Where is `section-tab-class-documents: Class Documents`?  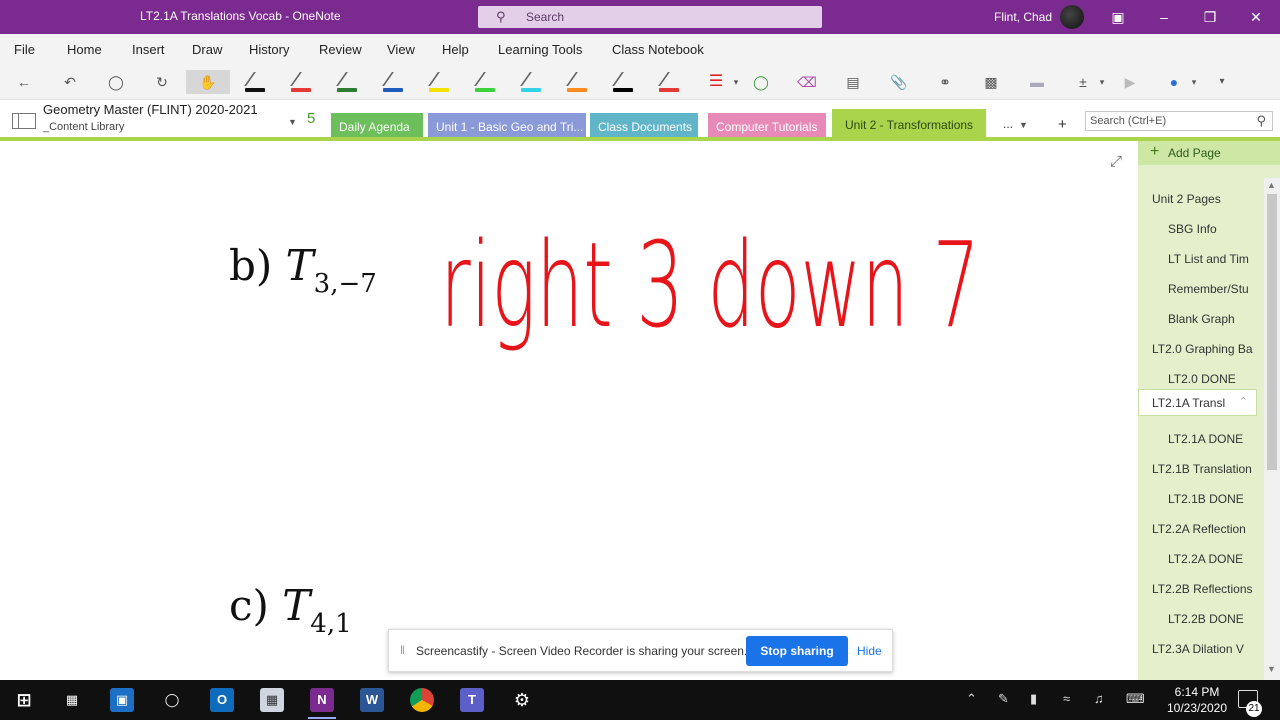
section-tab-class-documents: Class Documents is located at coordinates (644, 126).